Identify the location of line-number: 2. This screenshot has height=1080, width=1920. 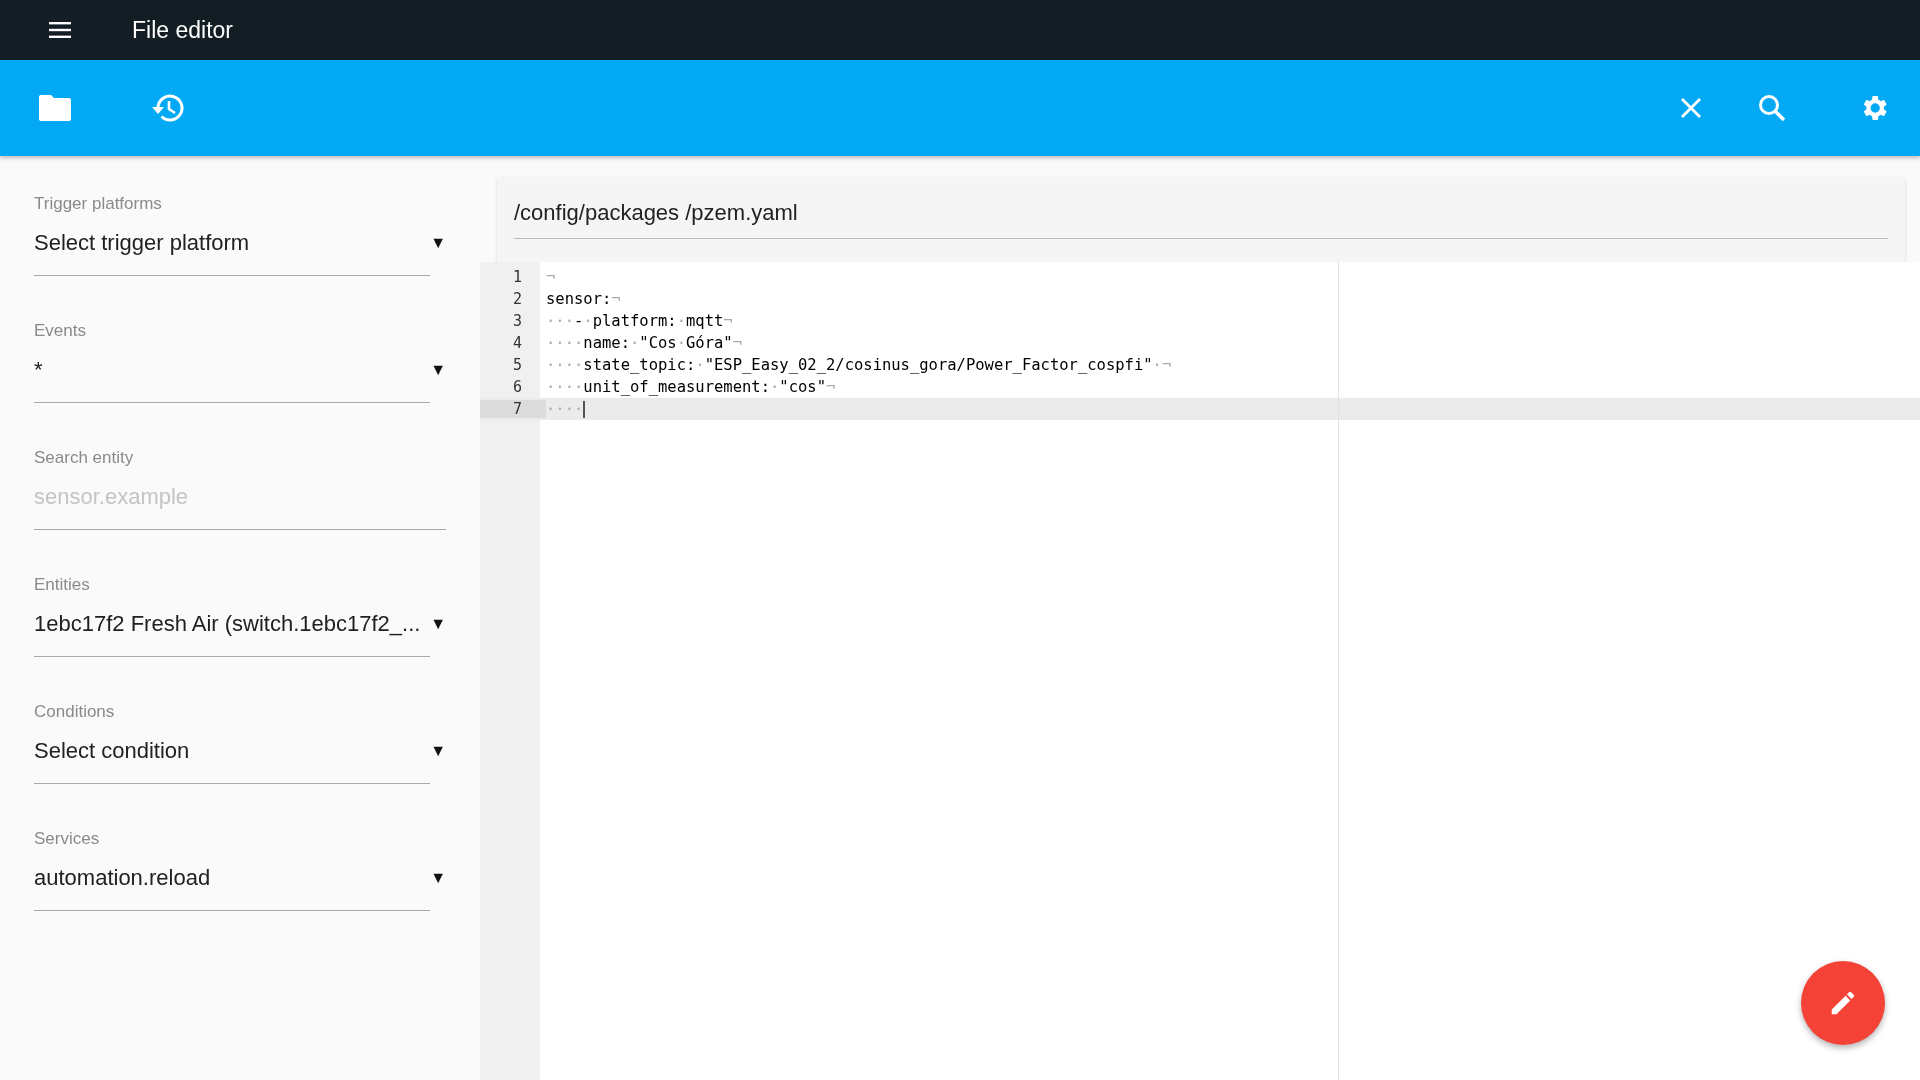
(517, 299).